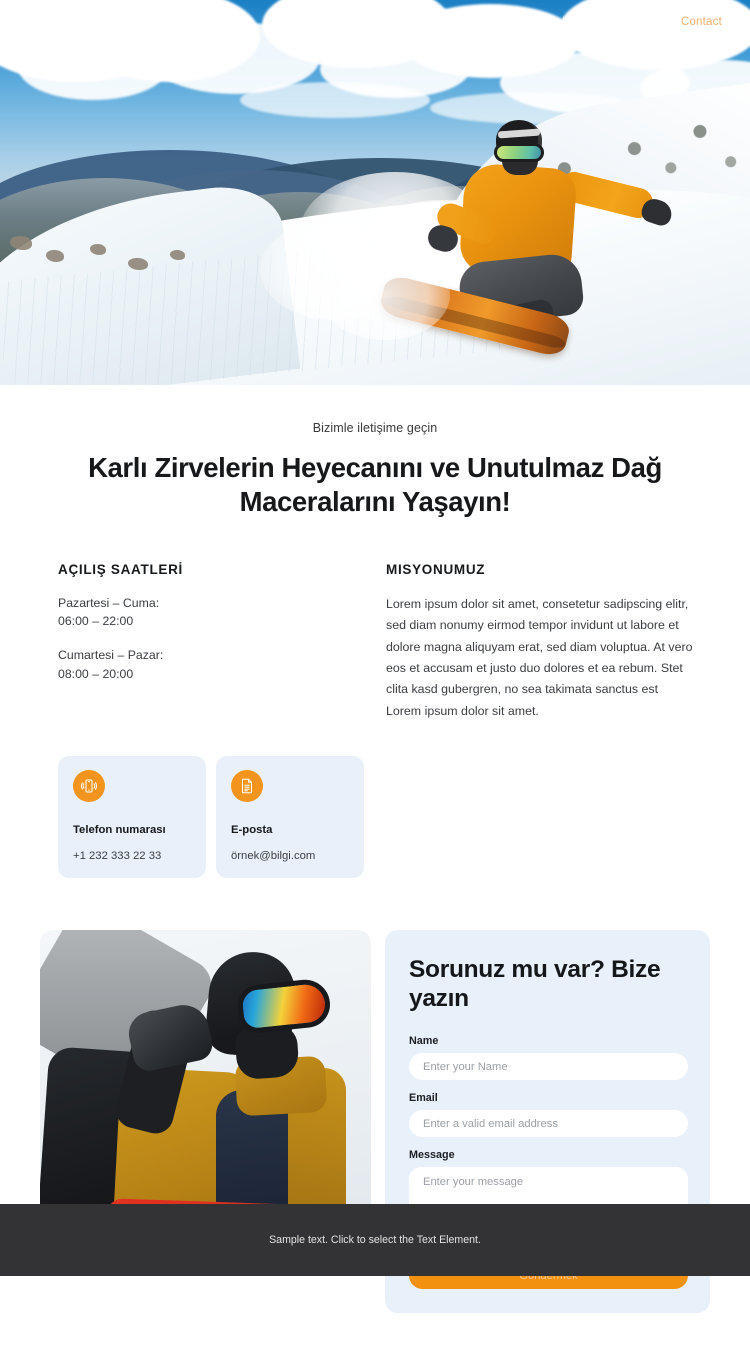  What do you see at coordinates (375, 428) in the screenshot?
I see `section-kicker: Bizimle iletişime geçin` at bounding box center [375, 428].